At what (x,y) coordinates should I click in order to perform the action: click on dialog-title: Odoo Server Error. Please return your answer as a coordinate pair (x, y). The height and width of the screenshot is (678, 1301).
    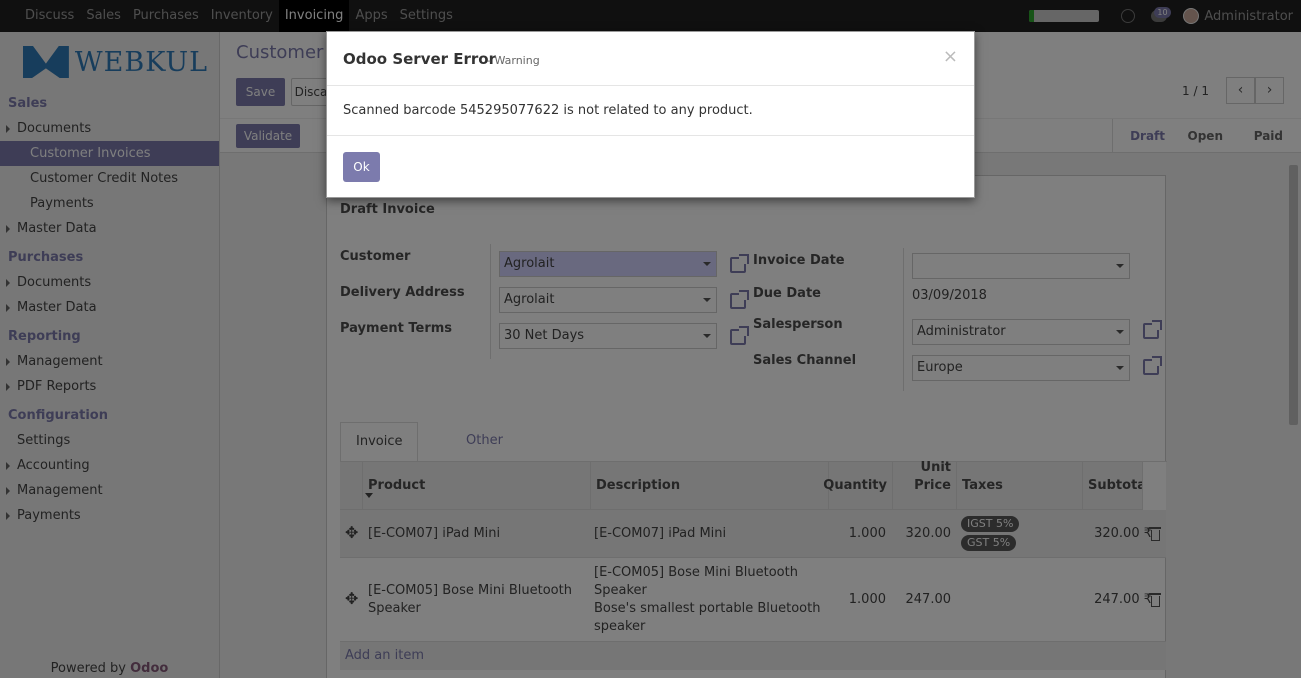
    Looking at the image, I should click on (420, 59).